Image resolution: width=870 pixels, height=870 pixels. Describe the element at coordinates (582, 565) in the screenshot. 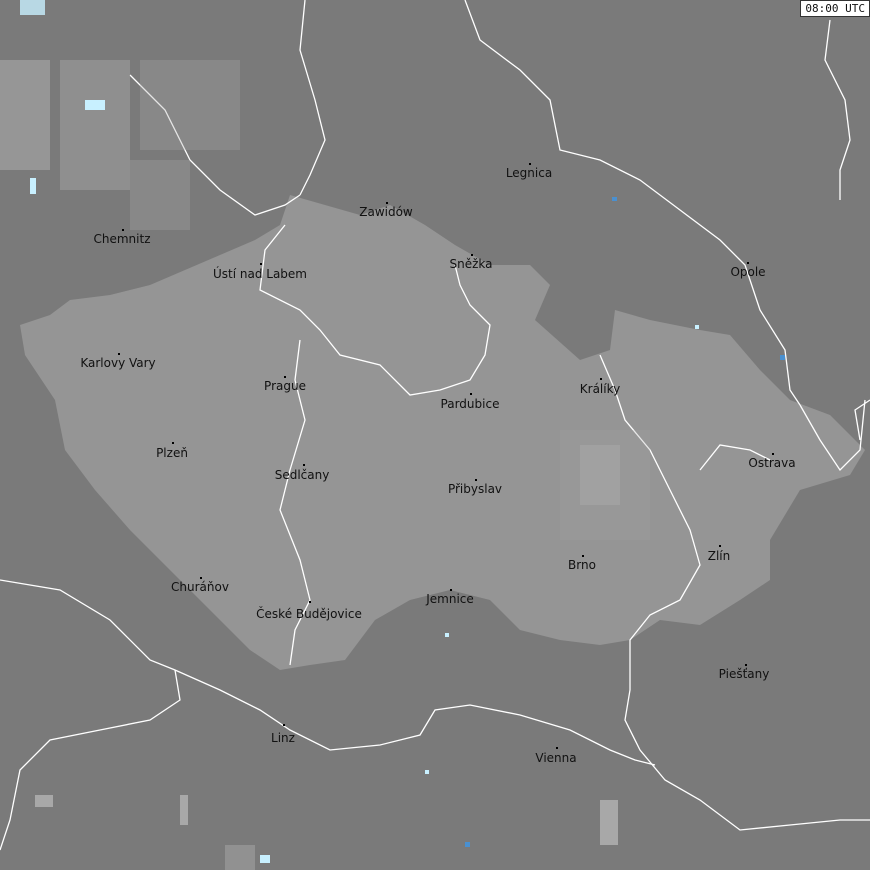

I see `city-label-brno: Brno` at that location.